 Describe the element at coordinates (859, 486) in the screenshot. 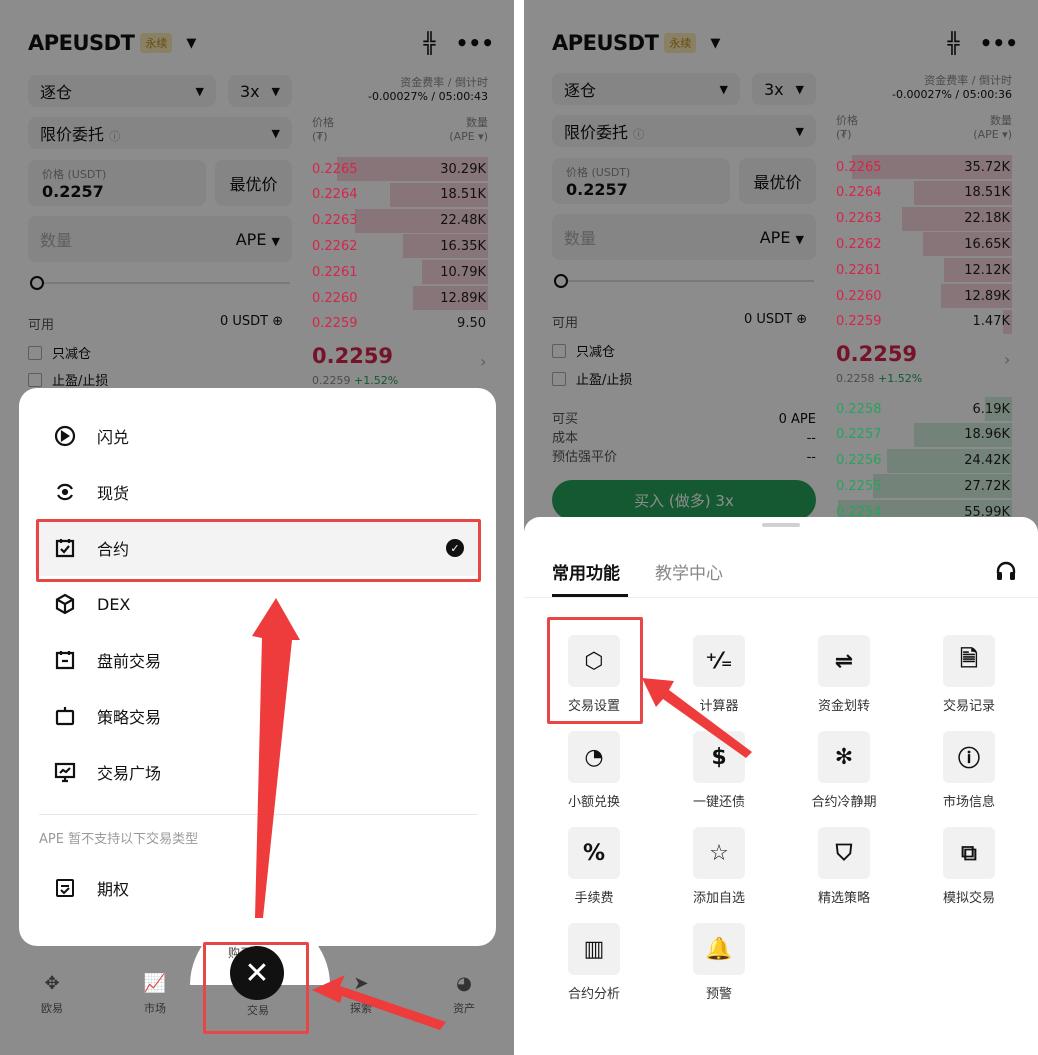

I see `orderbook-price: 0.2255` at that location.